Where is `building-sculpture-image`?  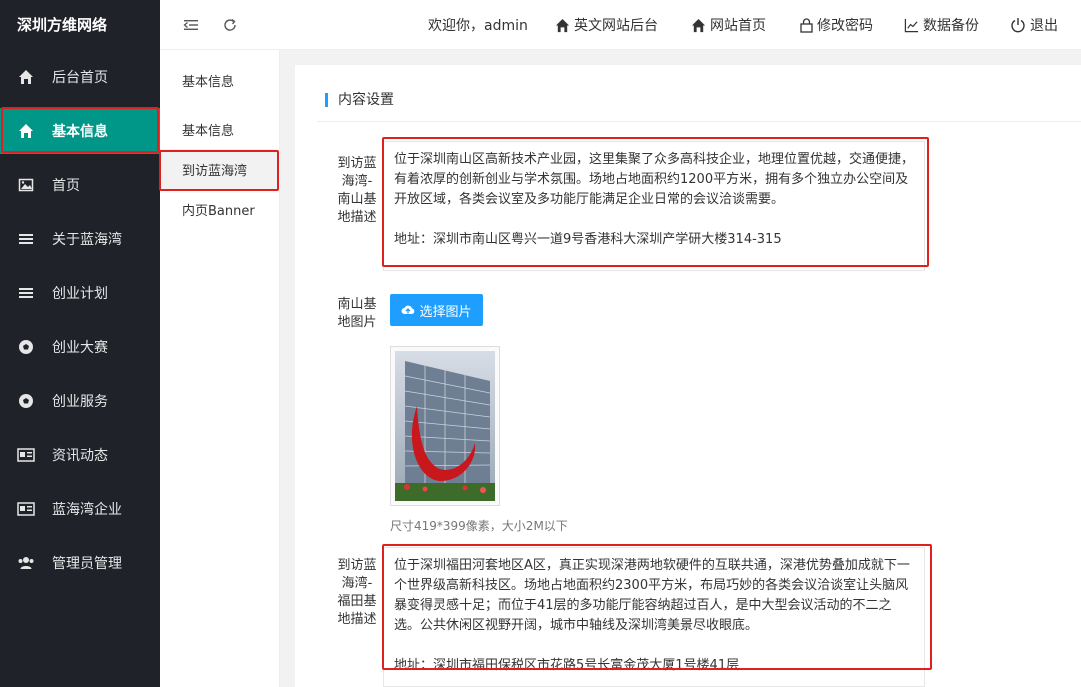
building-sculpture-image is located at coordinates (445, 426).